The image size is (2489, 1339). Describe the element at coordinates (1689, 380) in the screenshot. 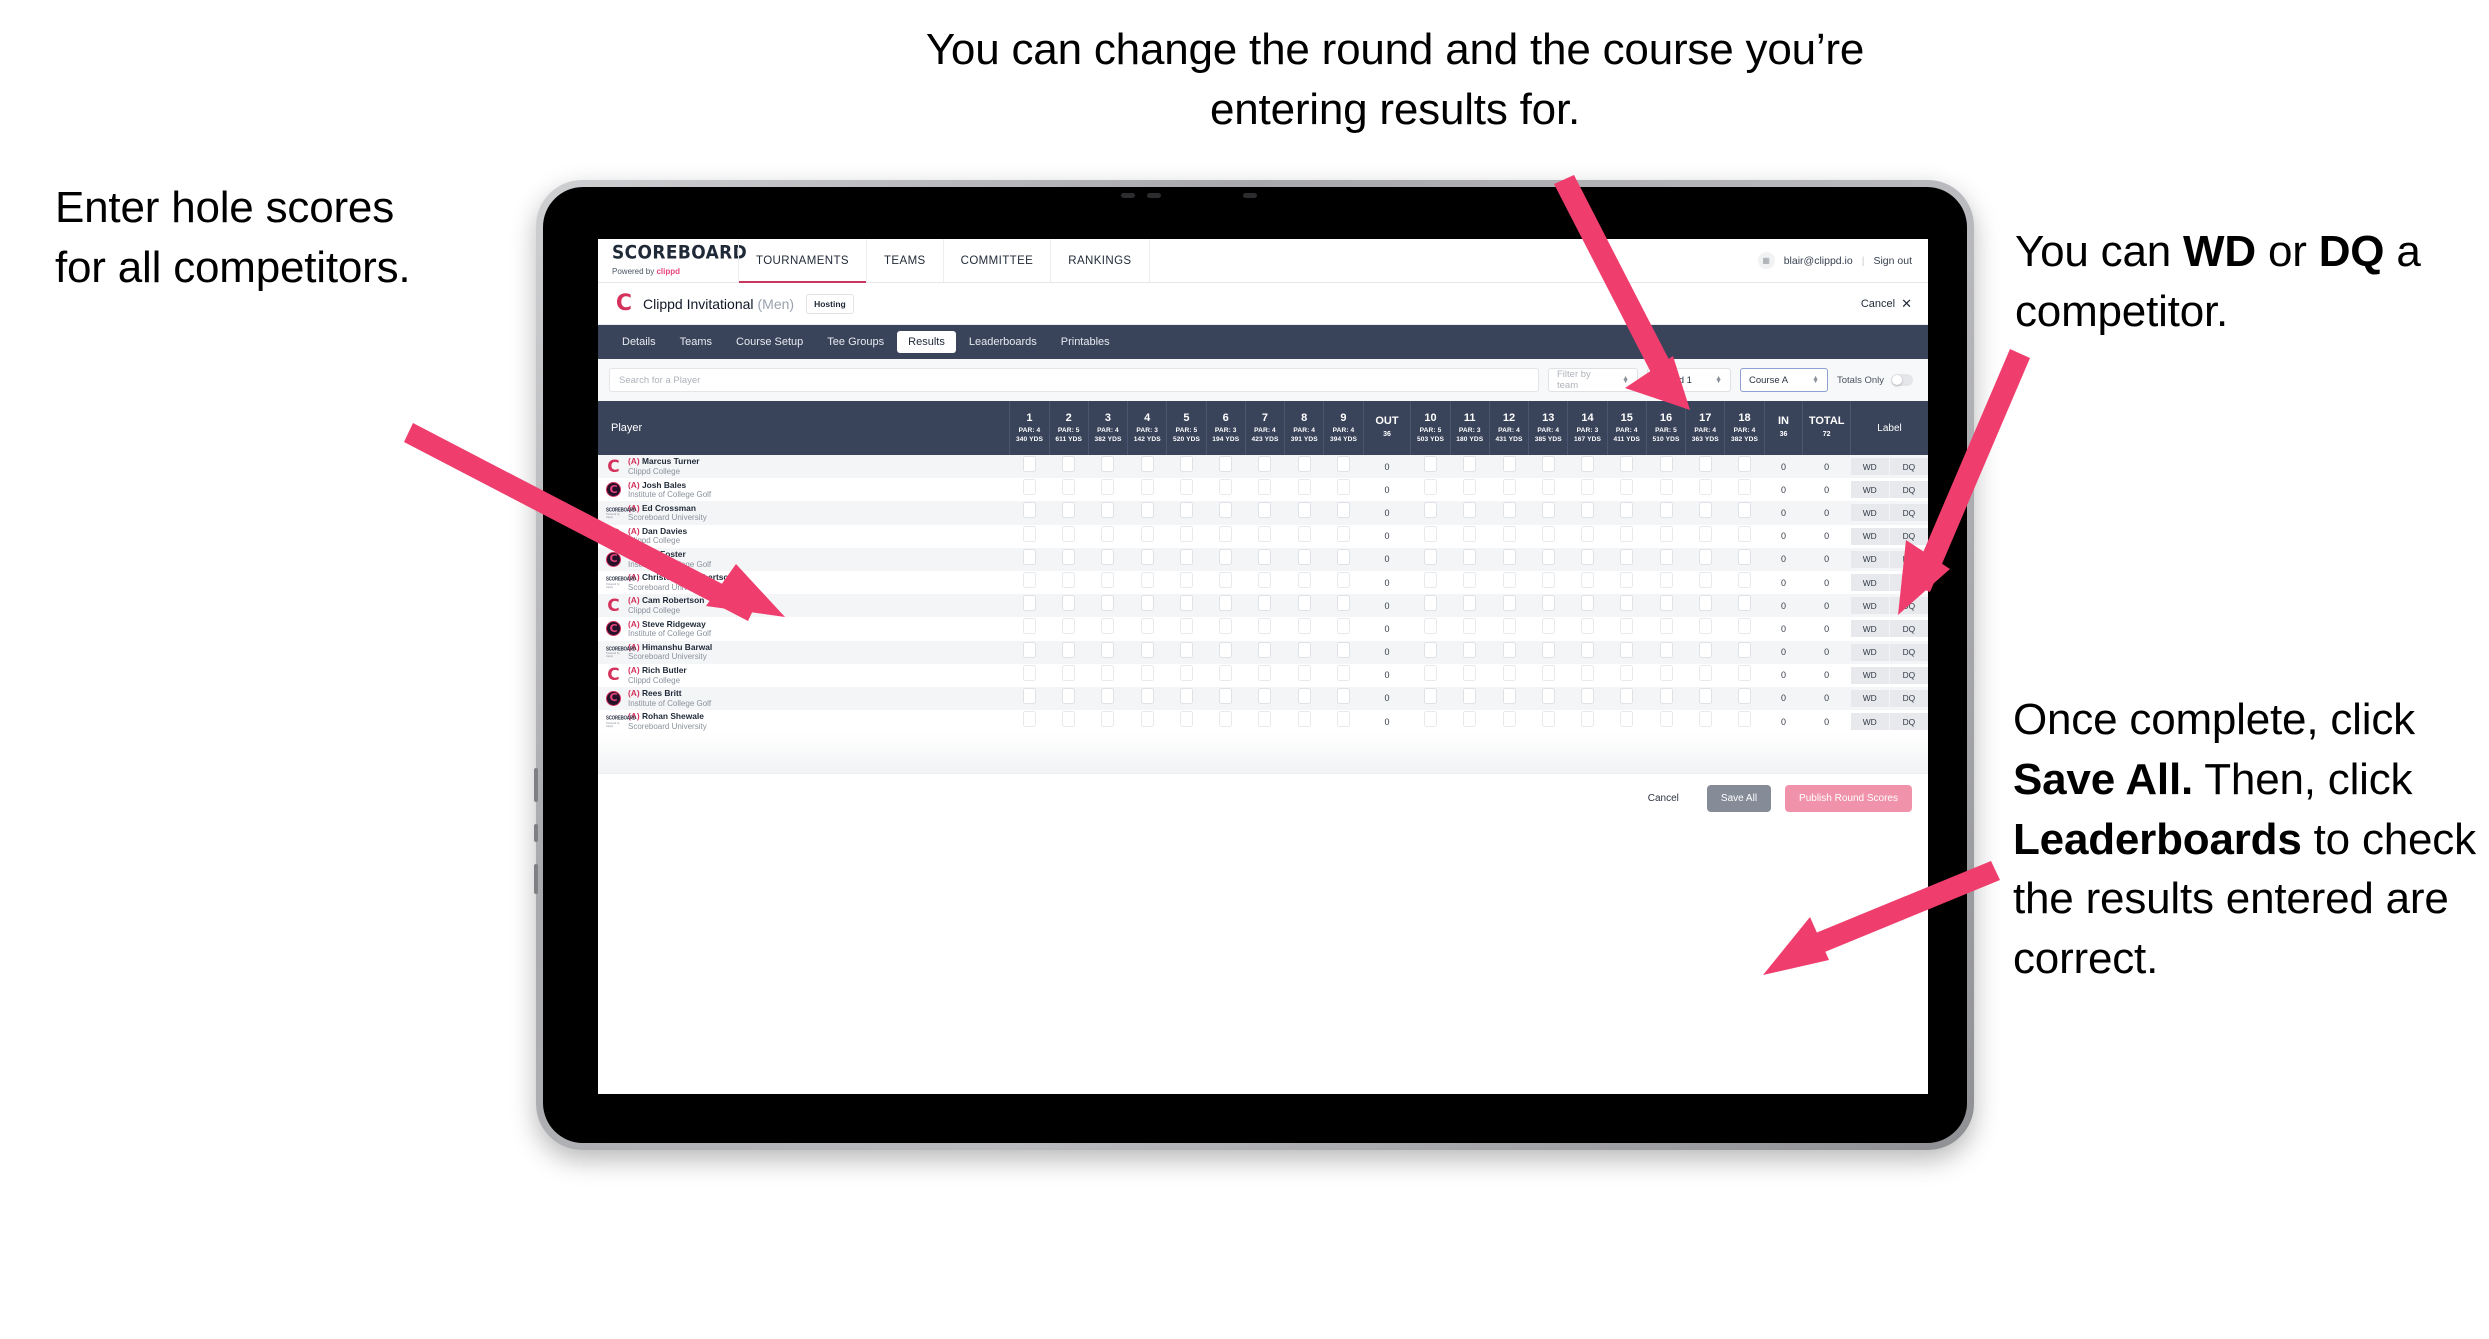

I see `round-select: Round 1 ▲ ▼` at that location.